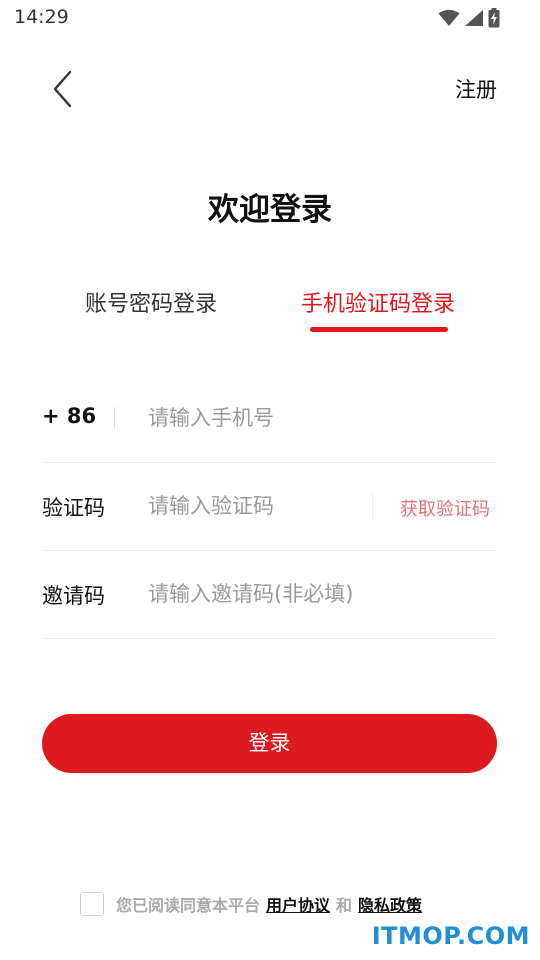 Image resolution: width=540 pixels, height=960 pixels. I want to click on active-tab-indicator, so click(379, 329).